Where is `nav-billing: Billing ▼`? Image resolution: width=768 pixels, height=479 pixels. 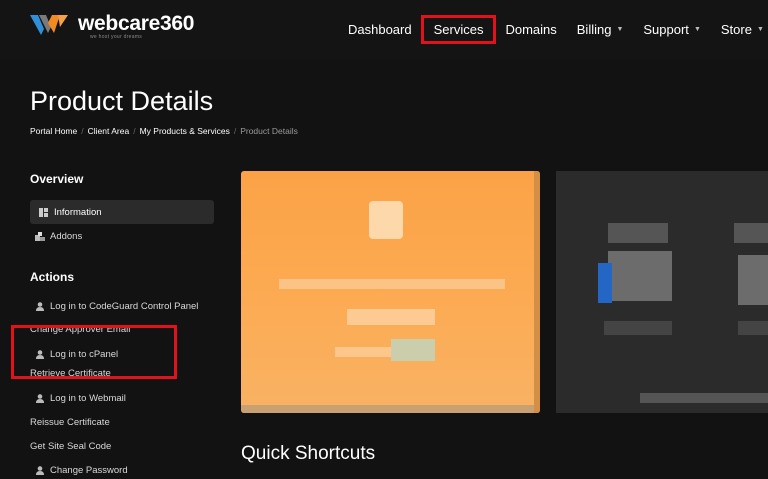 nav-billing: Billing ▼ is located at coordinates (600, 29).